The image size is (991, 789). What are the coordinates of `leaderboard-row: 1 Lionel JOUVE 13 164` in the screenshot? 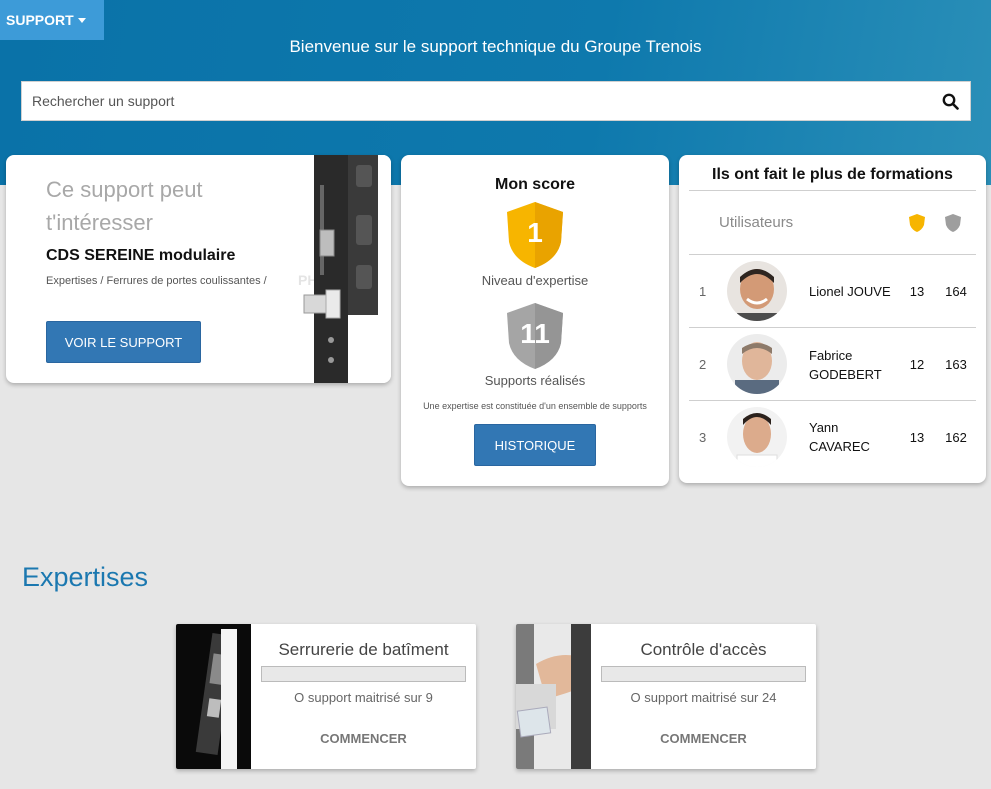 It's located at (832, 291).